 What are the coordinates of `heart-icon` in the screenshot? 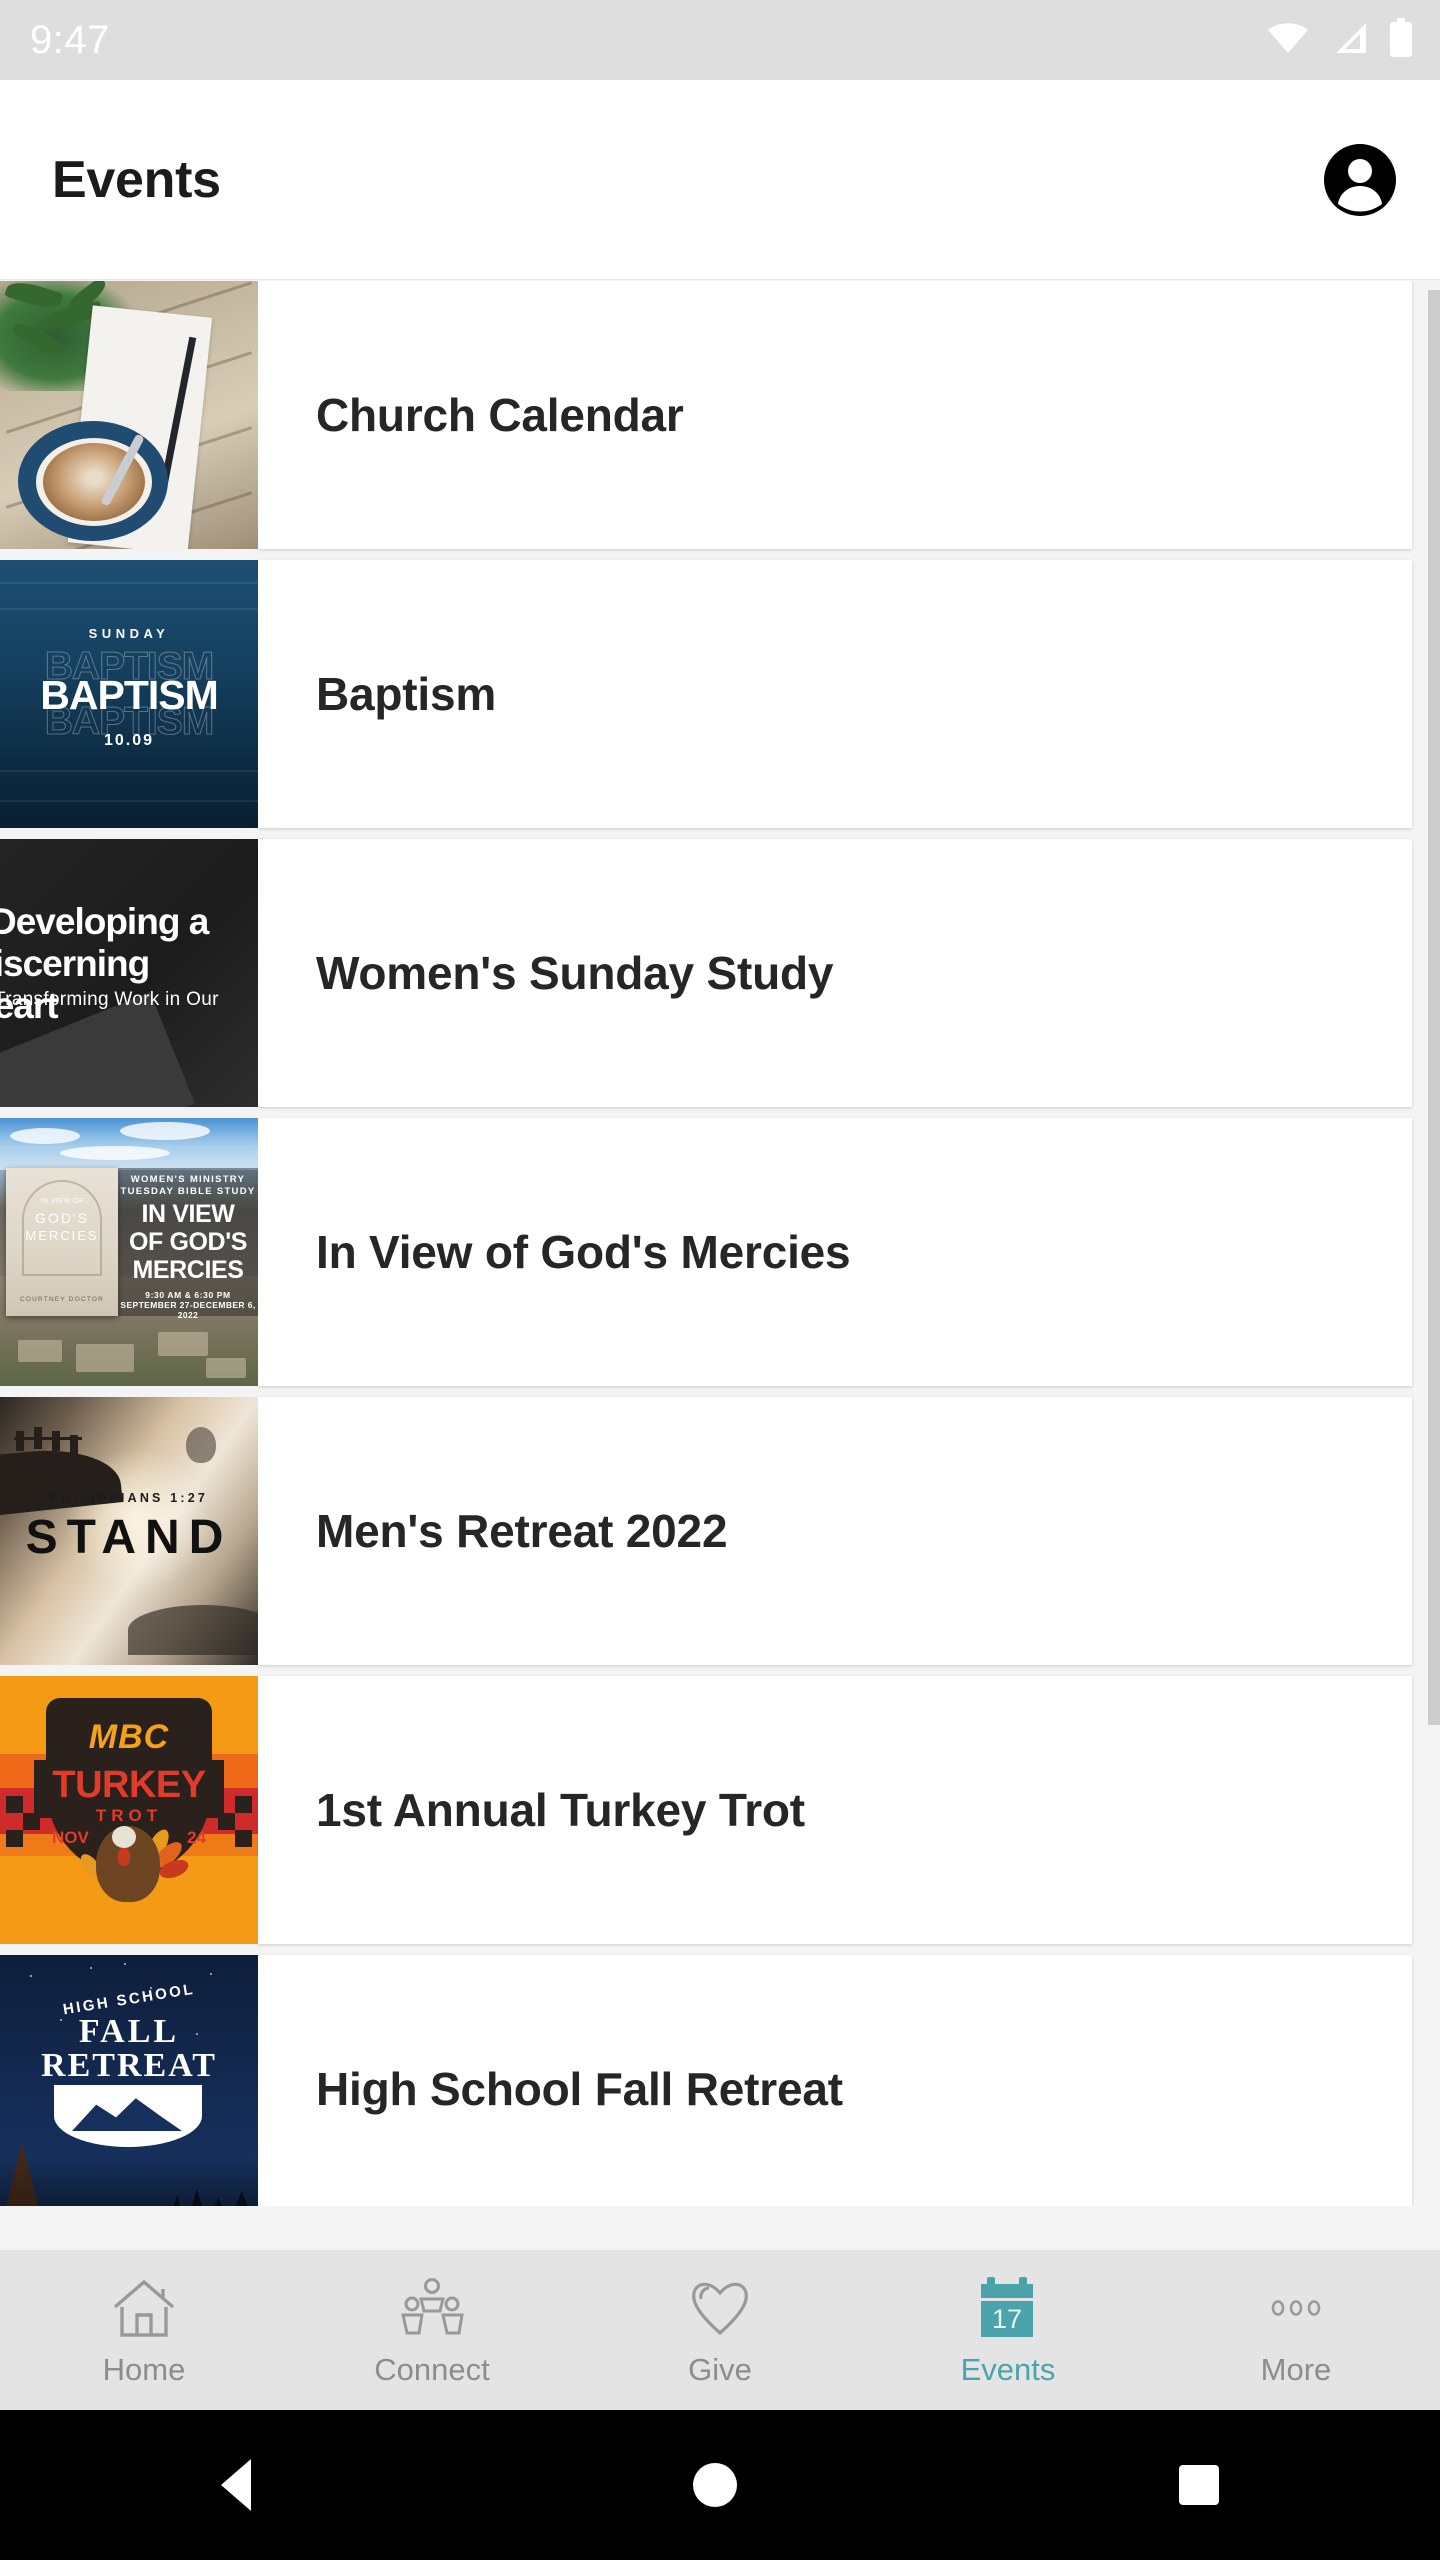 It's located at (720, 2308).